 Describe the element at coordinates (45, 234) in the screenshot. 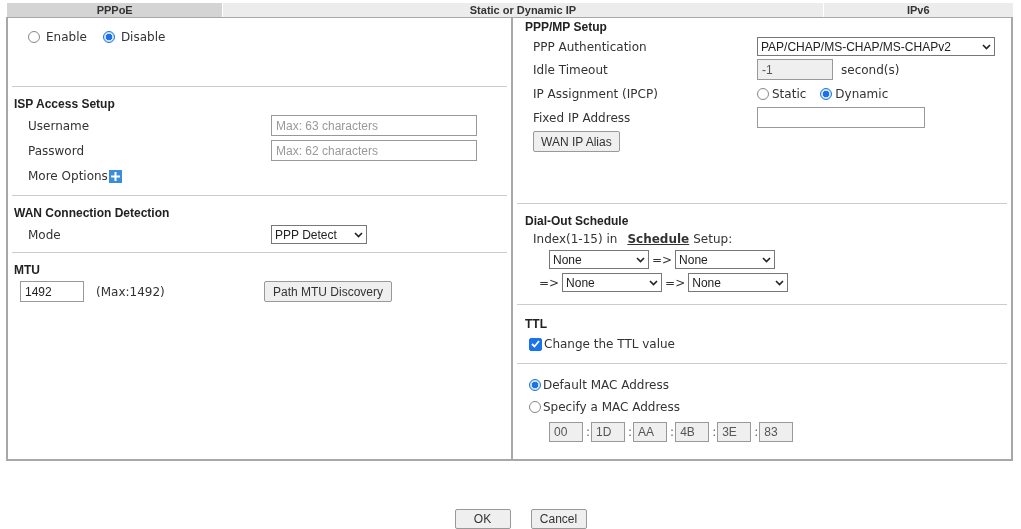

I see `field-label: Mode` at that location.